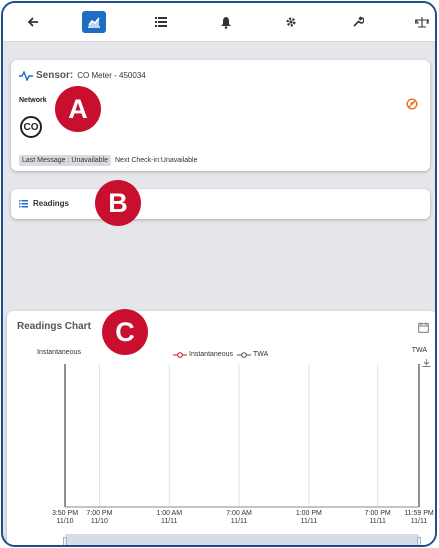 This screenshot has width=439, height=548. What do you see at coordinates (291, 22) in the screenshot?
I see `gear-icon` at bounding box center [291, 22].